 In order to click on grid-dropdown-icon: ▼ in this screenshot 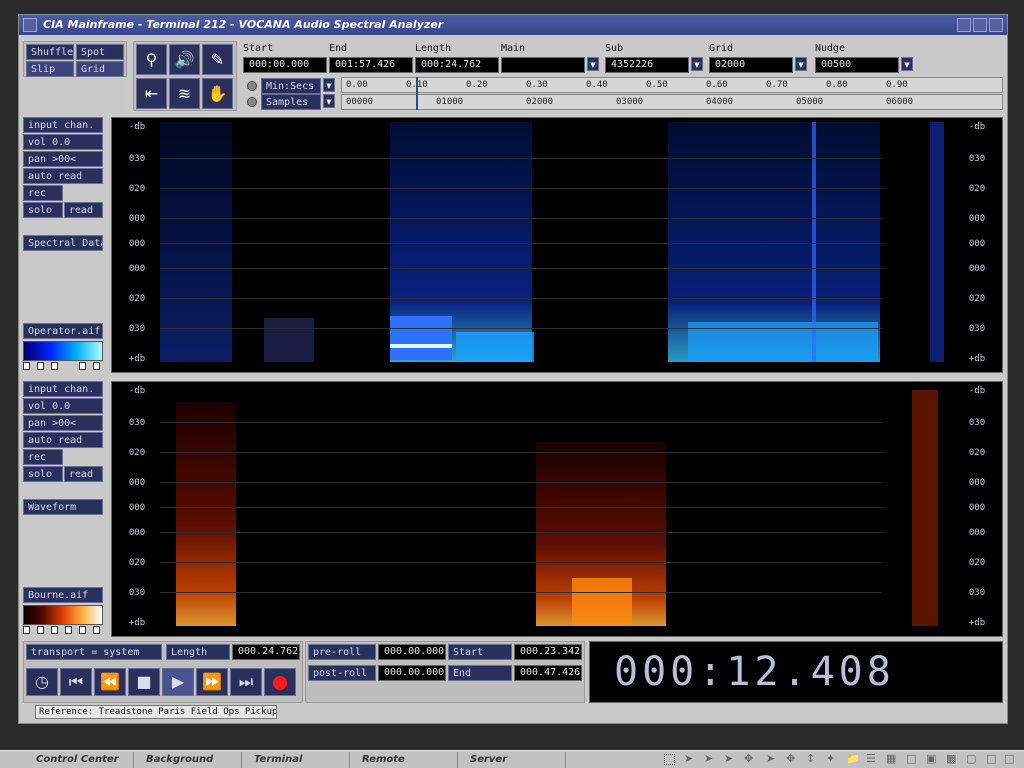, I will do `click(801, 64)`.